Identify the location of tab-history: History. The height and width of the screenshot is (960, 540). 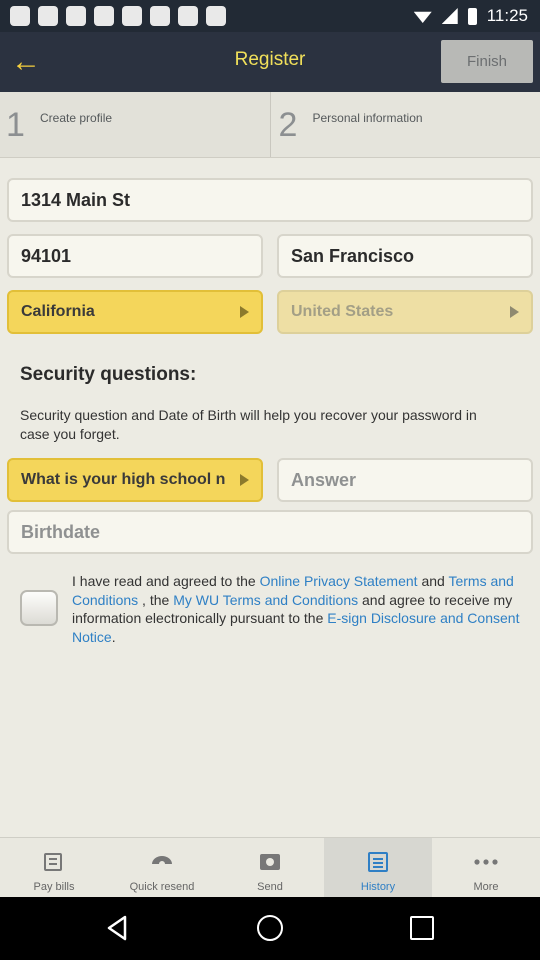
(378, 867).